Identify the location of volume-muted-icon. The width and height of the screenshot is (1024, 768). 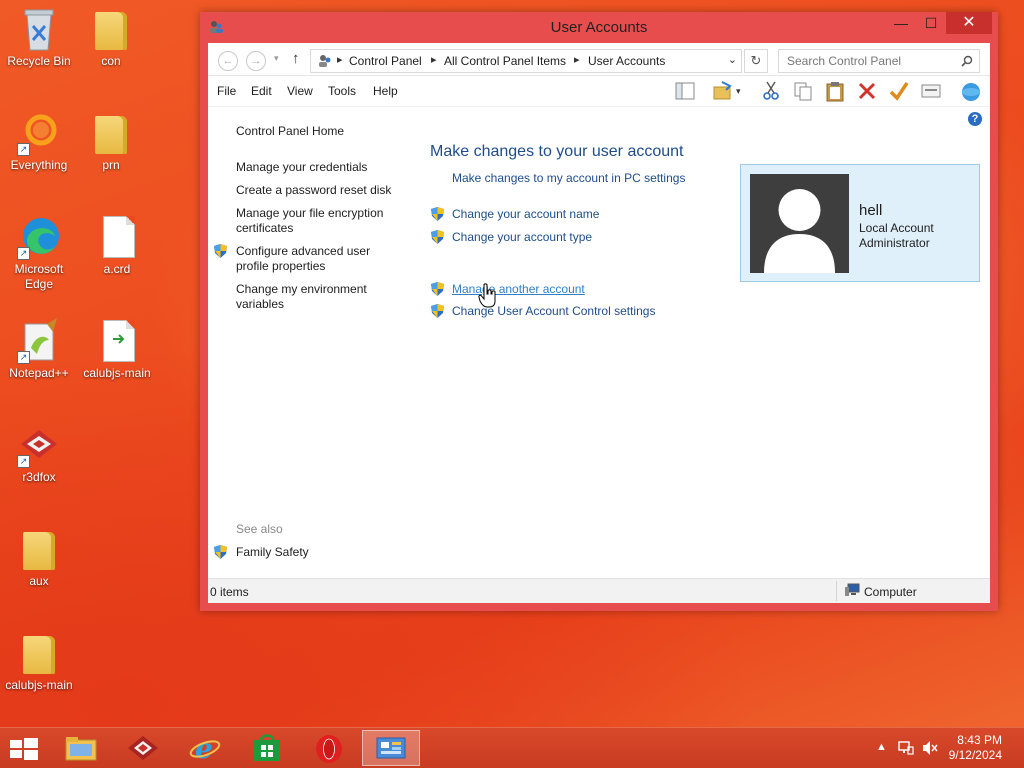
(930, 748).